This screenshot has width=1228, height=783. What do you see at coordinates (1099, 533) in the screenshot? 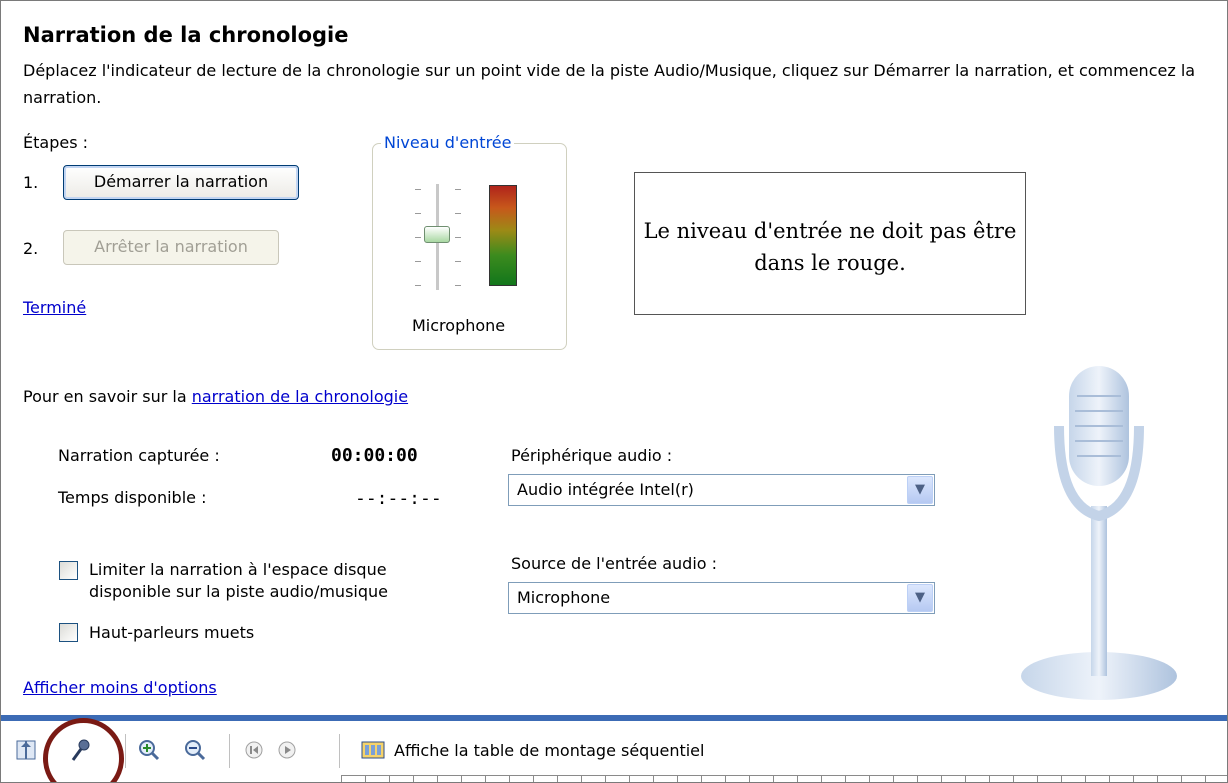
I see `microphone-illustration` at bounding box center [1099, 533].